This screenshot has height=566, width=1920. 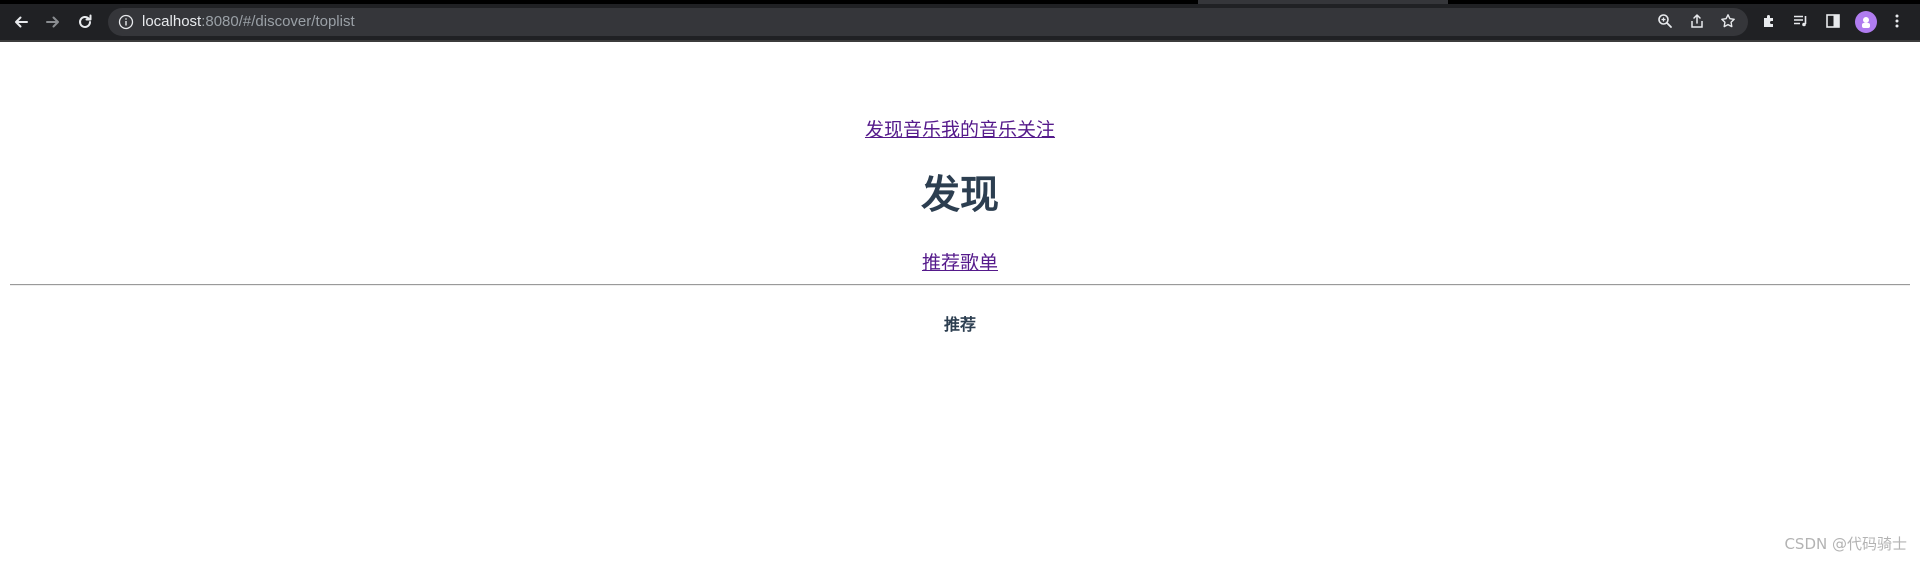 What do you see at coordinates (959, 195) in the screenshot?
I see `page-title: 发现` at bounding box center [959, 195].